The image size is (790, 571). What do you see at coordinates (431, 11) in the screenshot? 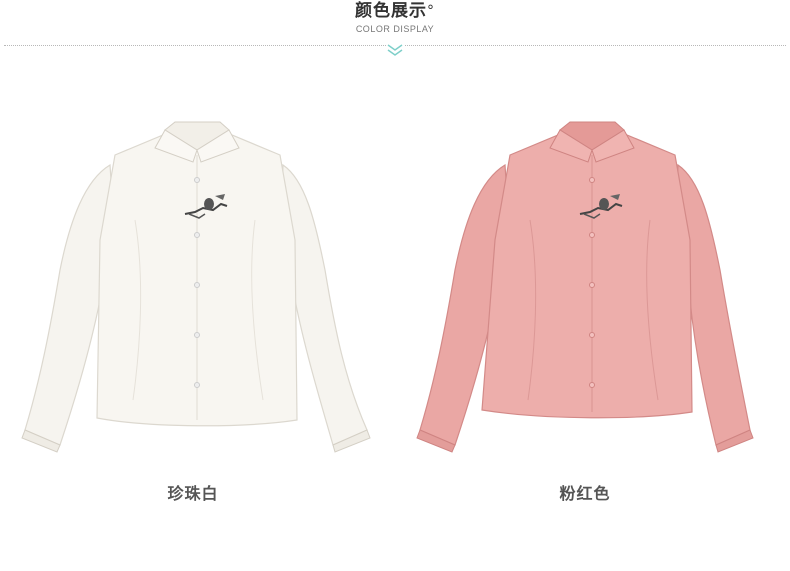
I see `degree-mark: °` at bounding box center [431, 11].